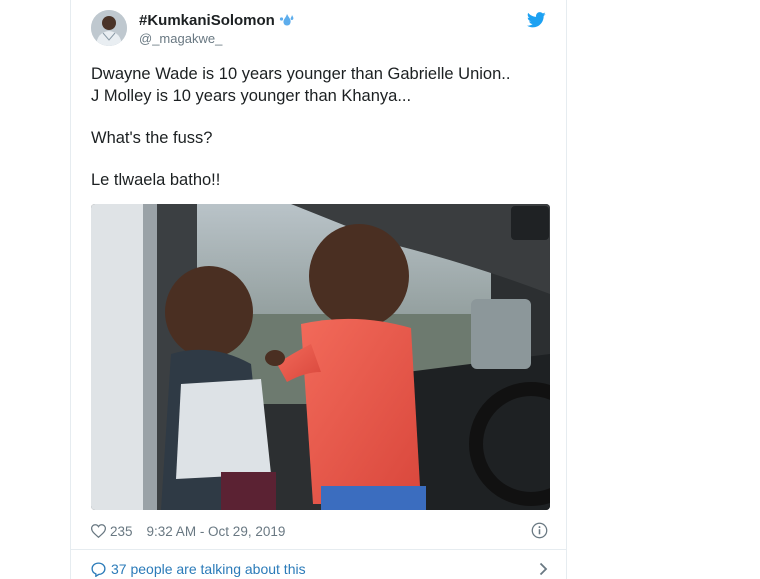  What do you see at coordinates (216, 531) in the screenshot?
I see `timestamp: 9:32 AM - Oct 29, 2019` at bounding box center [216, 531].